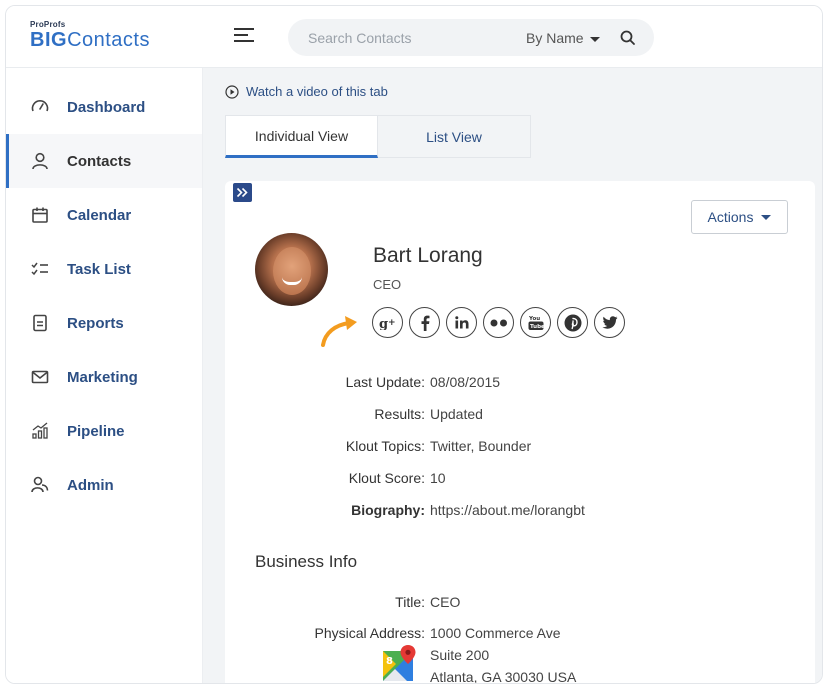 Image resolution: width=828 pixels, height=689 pixels. Describe the element at coordinates (108, 40) in the screenshot. I see `logo-contacts: Contacts` at that location.